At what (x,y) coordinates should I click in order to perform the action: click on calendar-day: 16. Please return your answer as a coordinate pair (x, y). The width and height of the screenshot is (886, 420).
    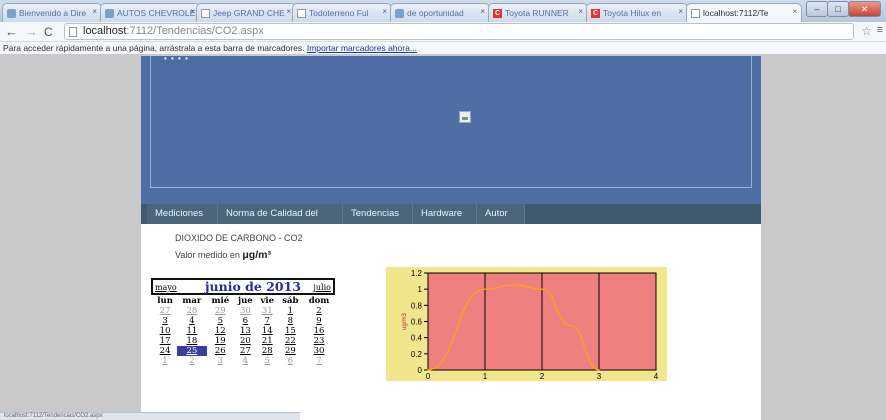
    Looking at the image, I should click on (319, 331).